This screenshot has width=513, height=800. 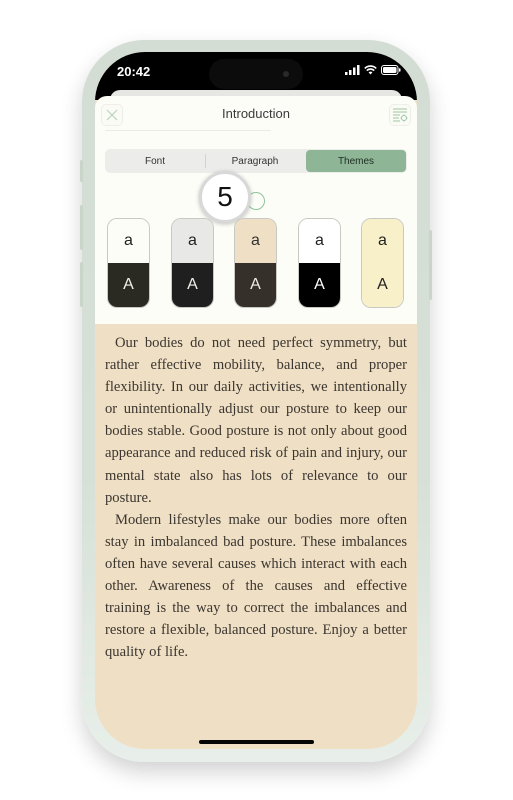 I want to click on theme-options: a A a A a A a A a A, so click(x=257, y=264).